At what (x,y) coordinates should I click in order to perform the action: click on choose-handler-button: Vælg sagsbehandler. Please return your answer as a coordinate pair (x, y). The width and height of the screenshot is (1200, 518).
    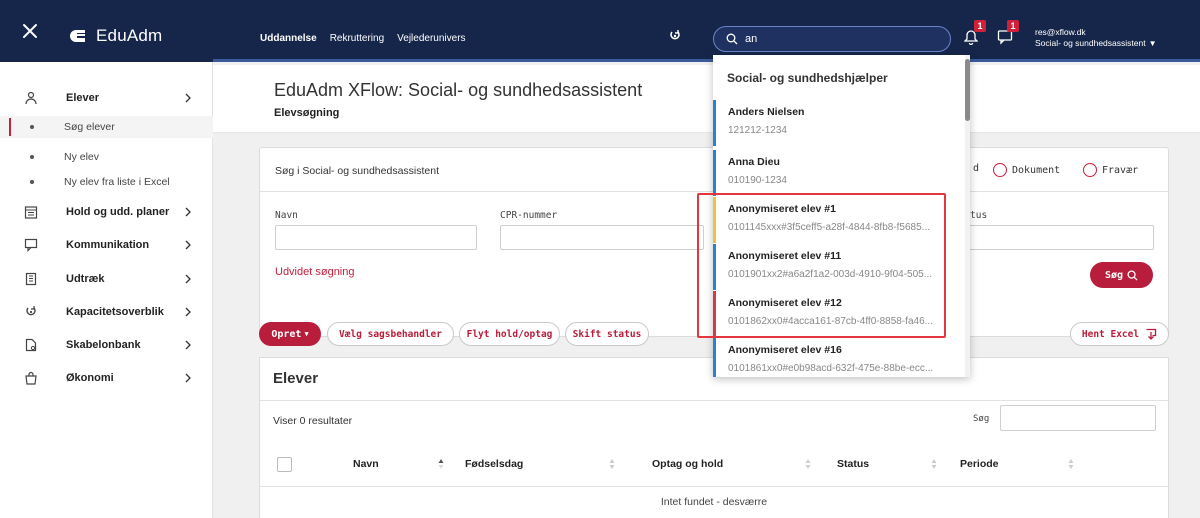
    Looking at the image, I should click on (390, 334).